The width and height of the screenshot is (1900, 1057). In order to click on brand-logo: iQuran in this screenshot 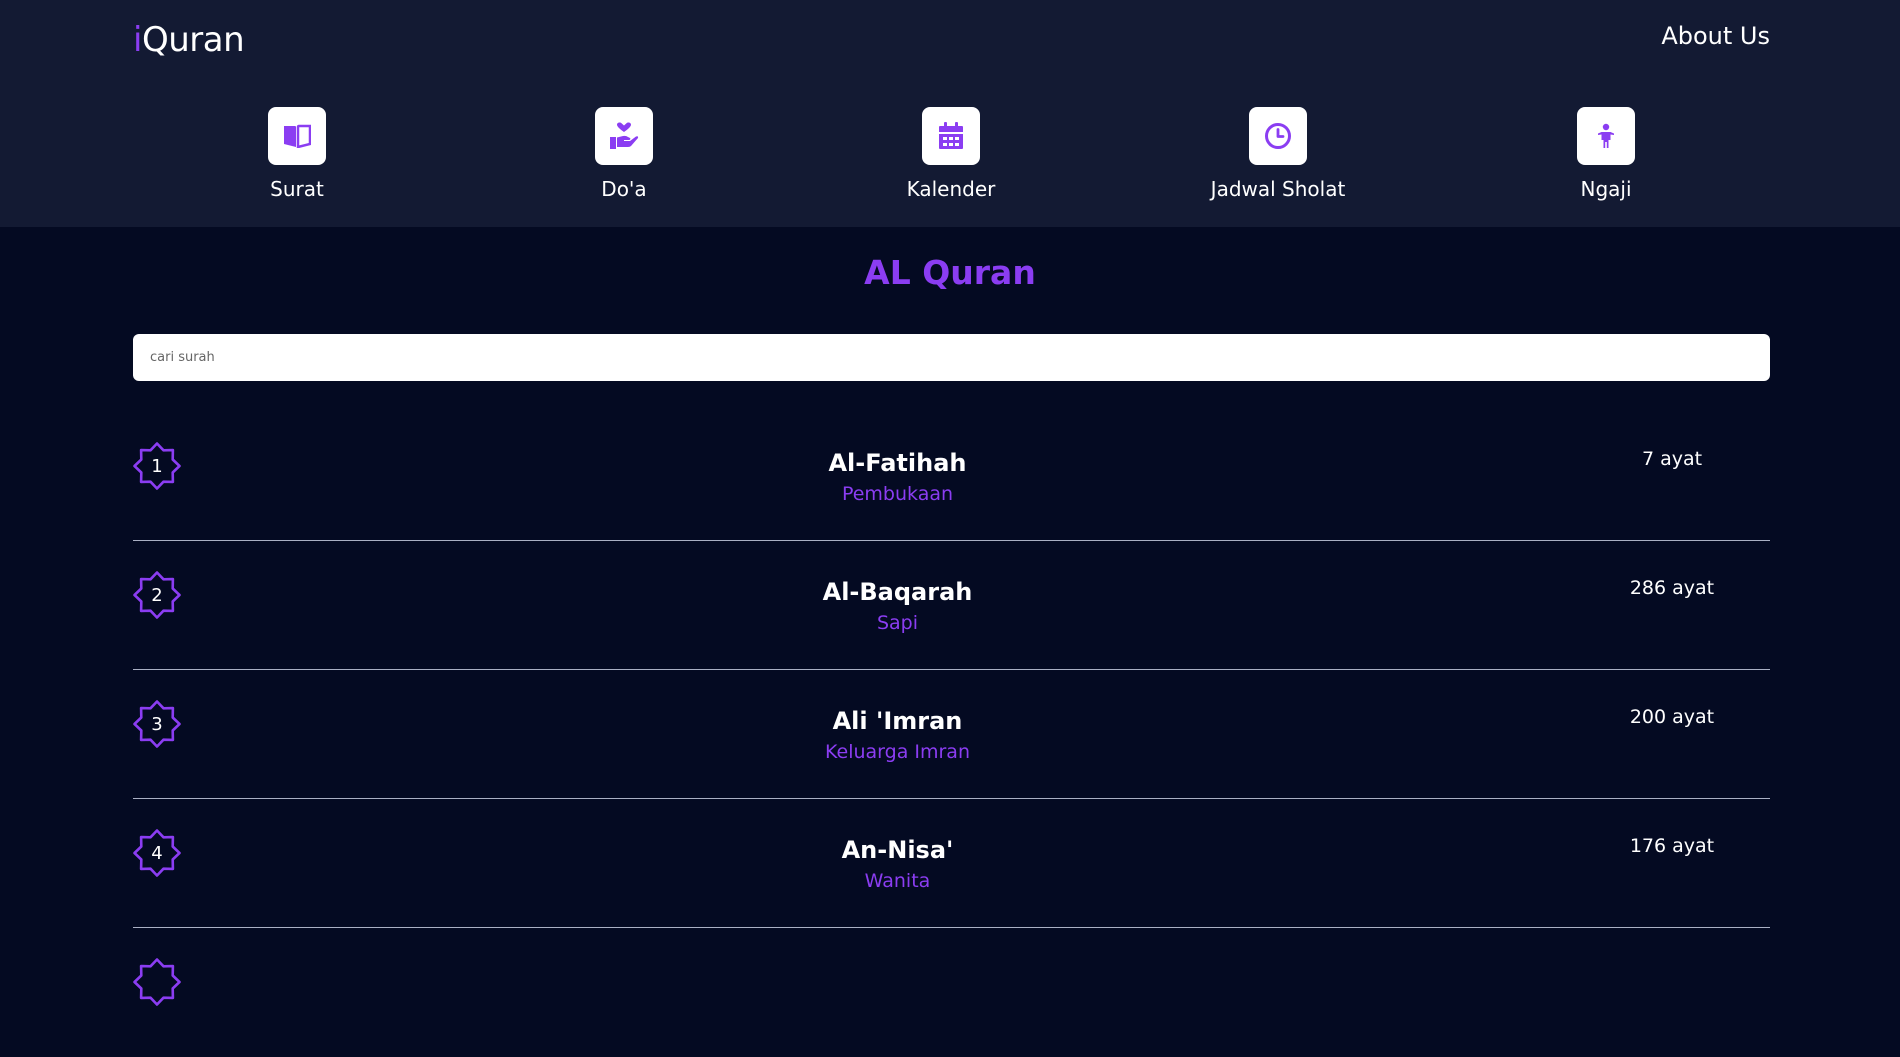, I will do `click(189, 40)`.